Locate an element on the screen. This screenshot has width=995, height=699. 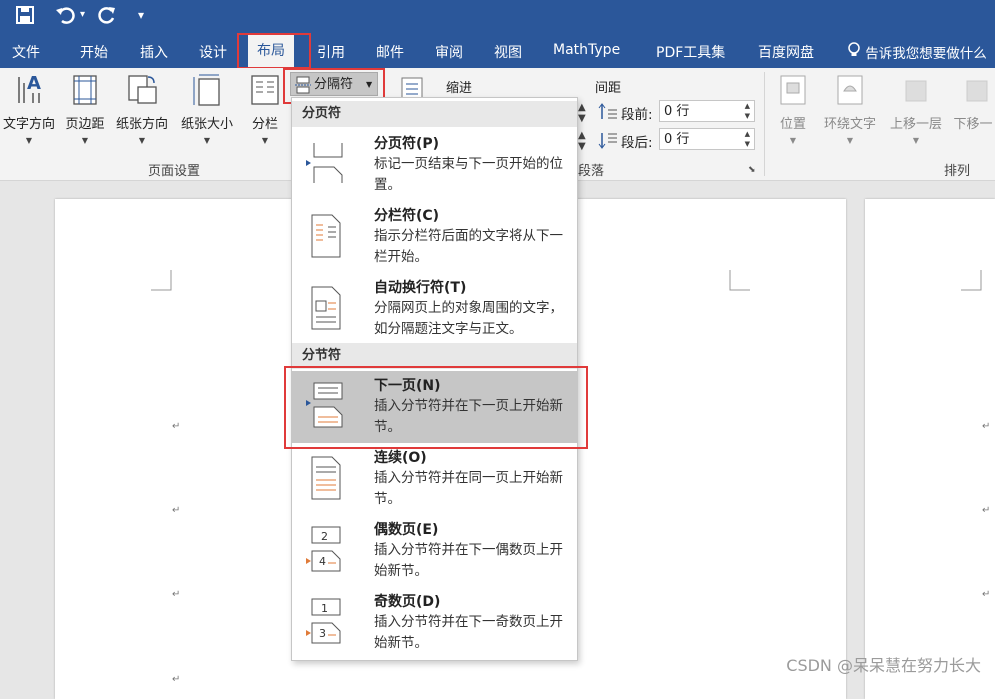
size-button: 纸张大小 ▼ is located at coordinates (207, 109).